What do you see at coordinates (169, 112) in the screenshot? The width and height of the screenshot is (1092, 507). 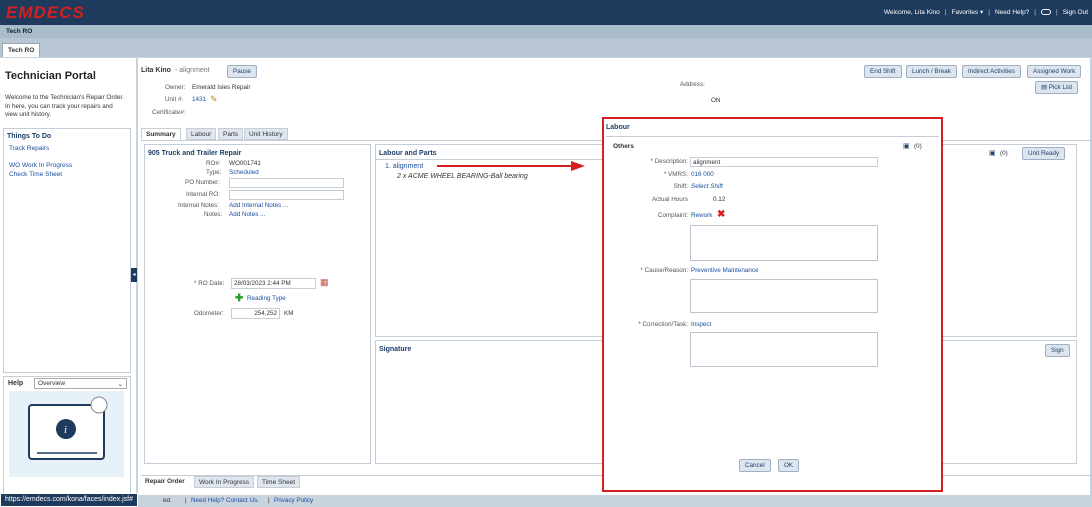 I see `certificate-label: Certificate#:` at bounding box center [169, 112].